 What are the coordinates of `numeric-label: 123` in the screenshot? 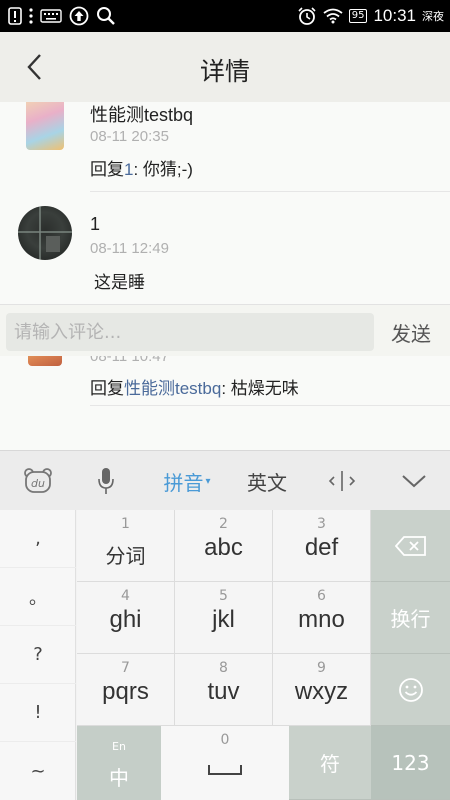 It's located at (410, 762).